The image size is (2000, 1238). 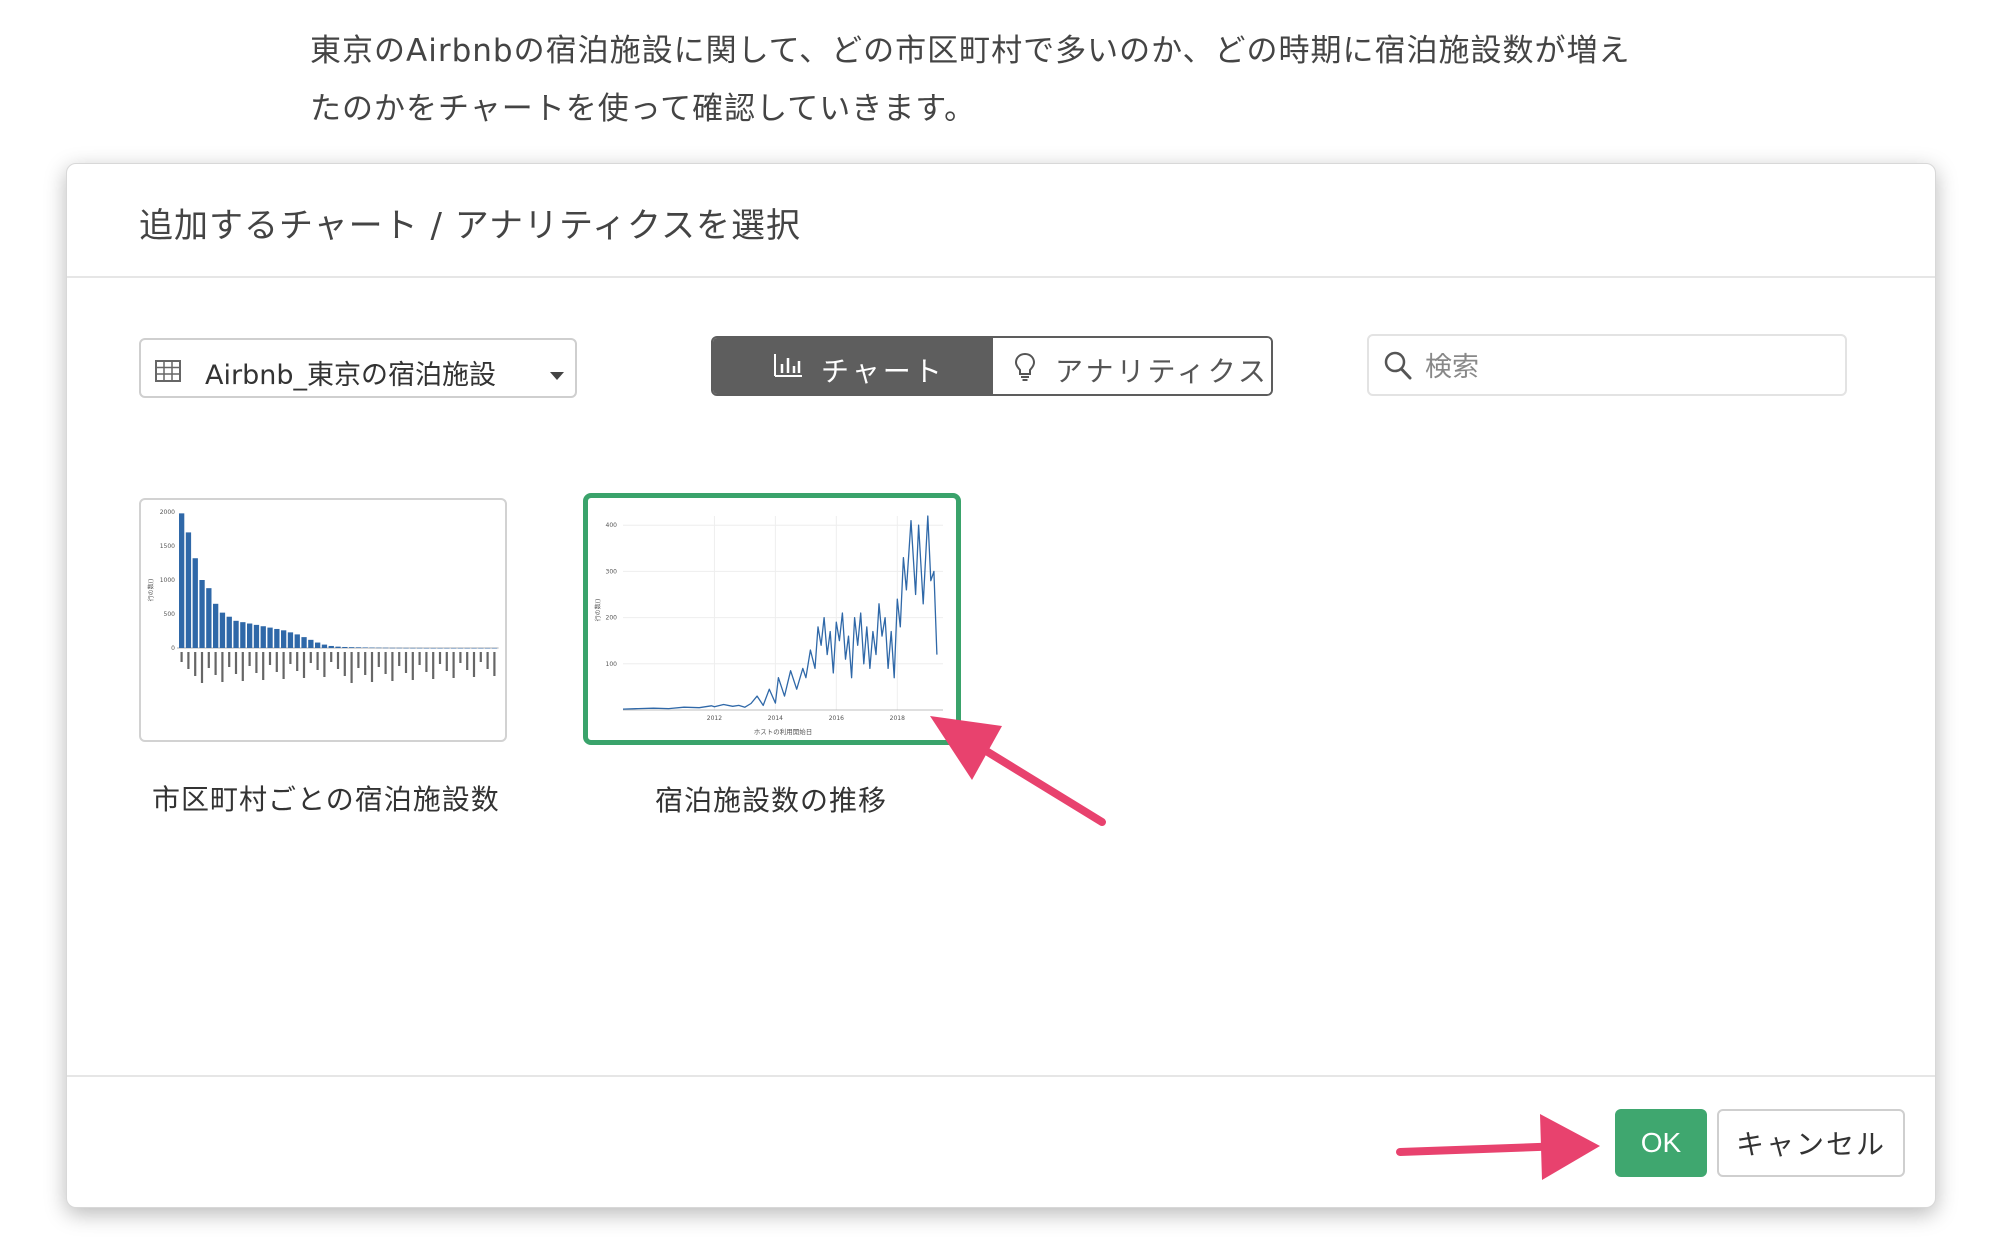 I want to click on x-tick-label: 2016, so click(x=836, y=718).